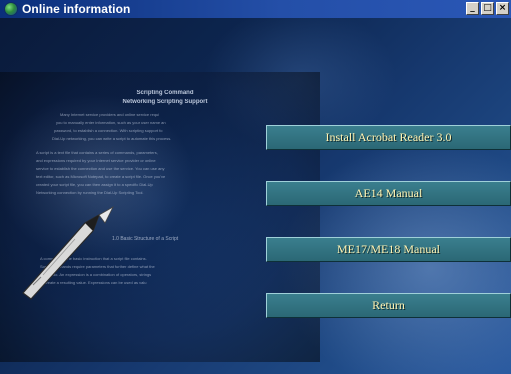 Image resolution: width=511 pixels, height=374 pixels. Describe the element at coordinates (68, 252) in the screenshot. I see `pen-icon` at that location.